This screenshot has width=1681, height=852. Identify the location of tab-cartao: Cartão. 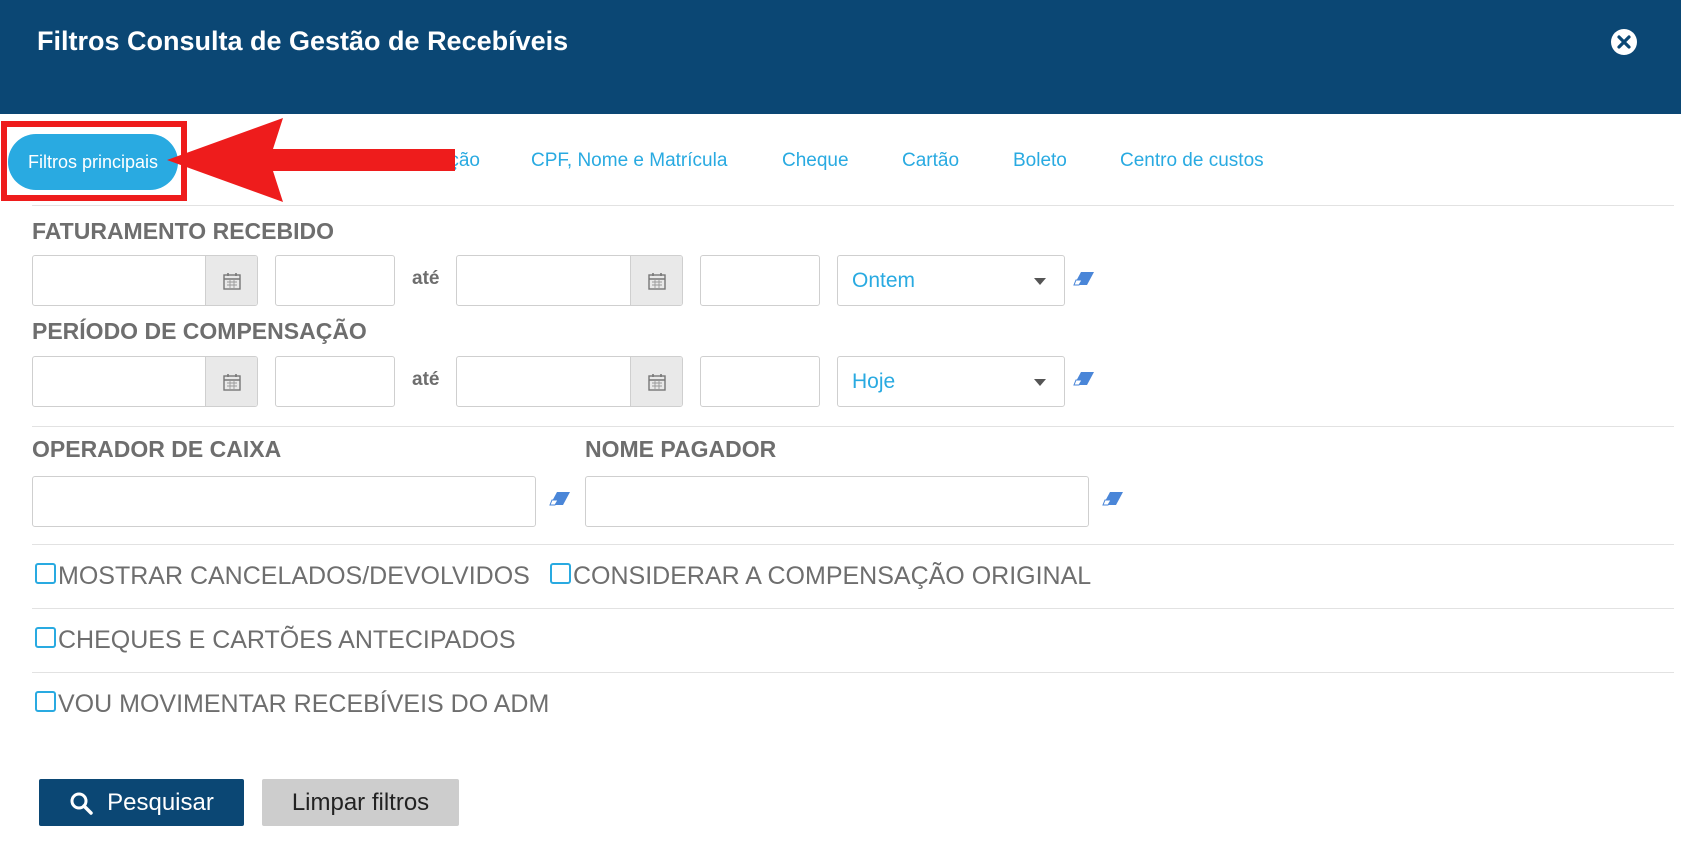
(930, 161).